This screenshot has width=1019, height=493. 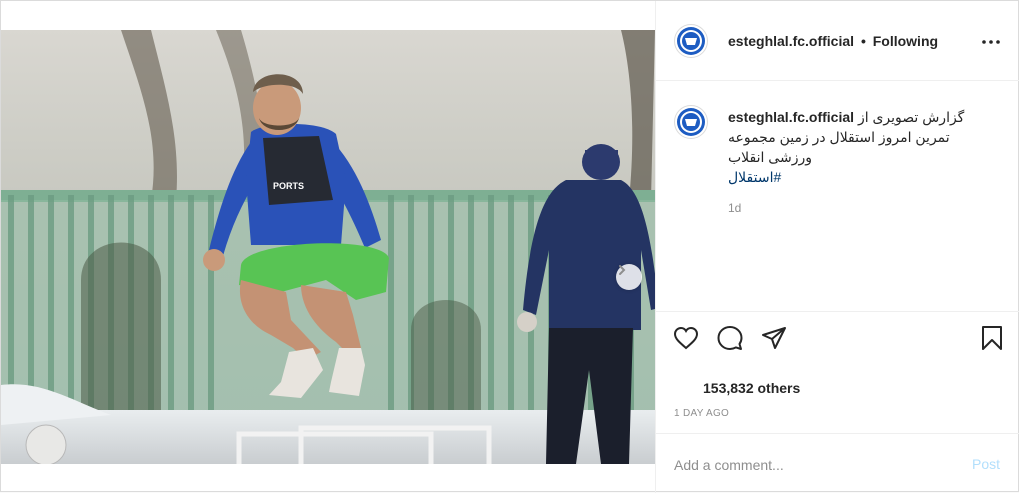 What do you see at coordinates (986, 464) in the screenshot?
I see `post-comment-button: Post` at bounding box center [986, 464].